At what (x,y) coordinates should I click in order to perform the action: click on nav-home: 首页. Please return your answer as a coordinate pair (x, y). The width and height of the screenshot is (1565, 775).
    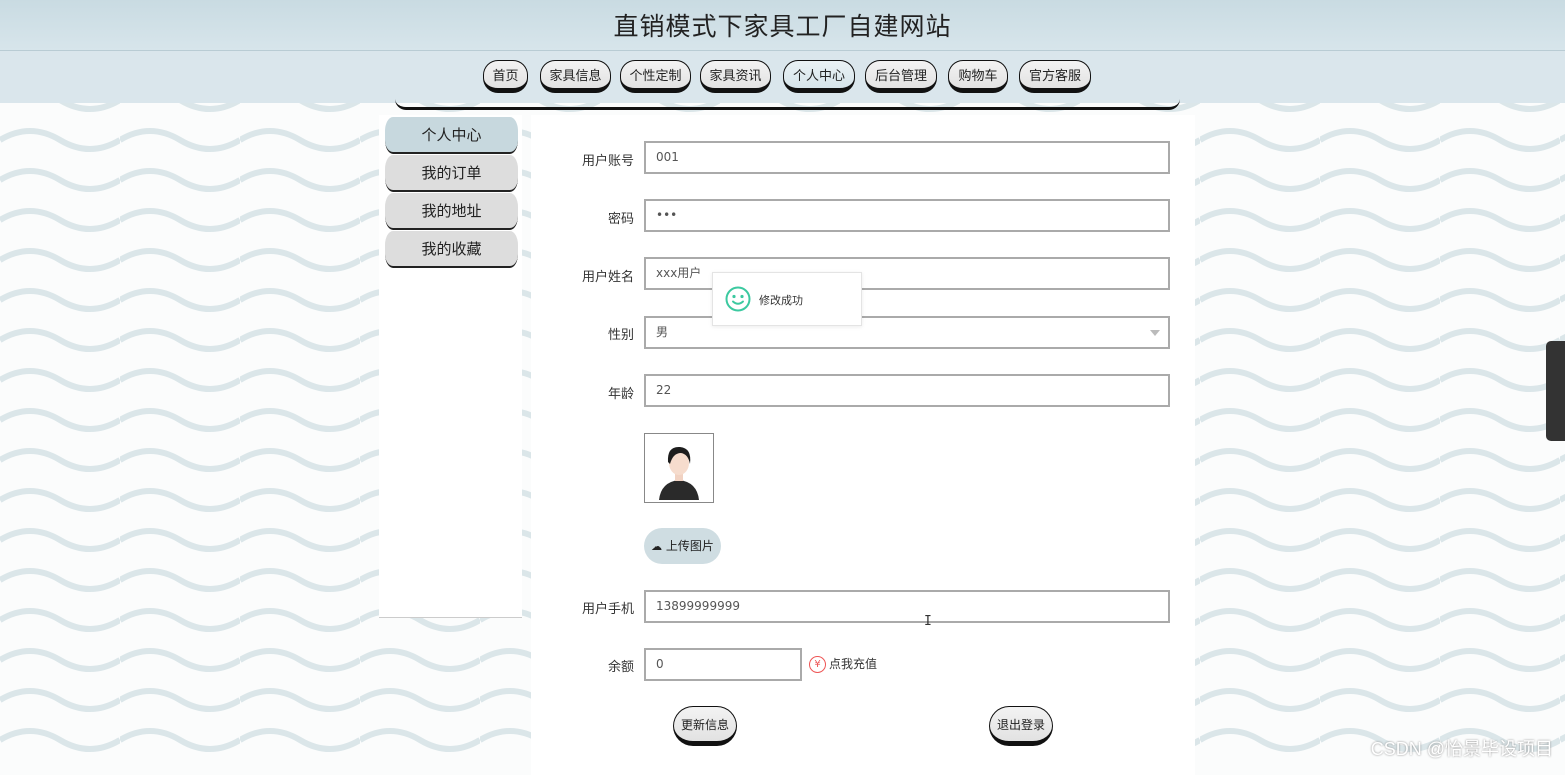
    Looking at the image, I should click on (505, 76).